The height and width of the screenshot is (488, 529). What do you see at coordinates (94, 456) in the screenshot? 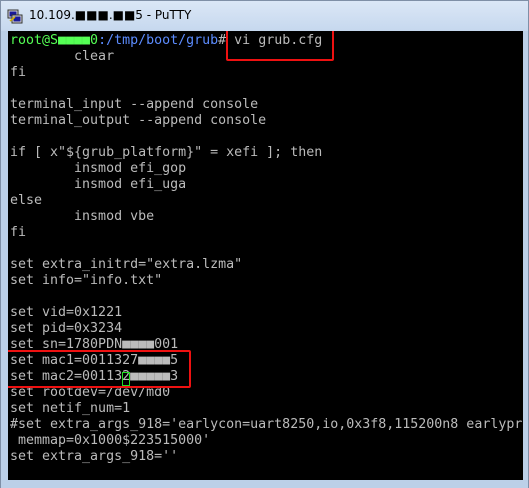
I see `terminal-line: set extra_args_918=''` at bounding box center [94, 456].